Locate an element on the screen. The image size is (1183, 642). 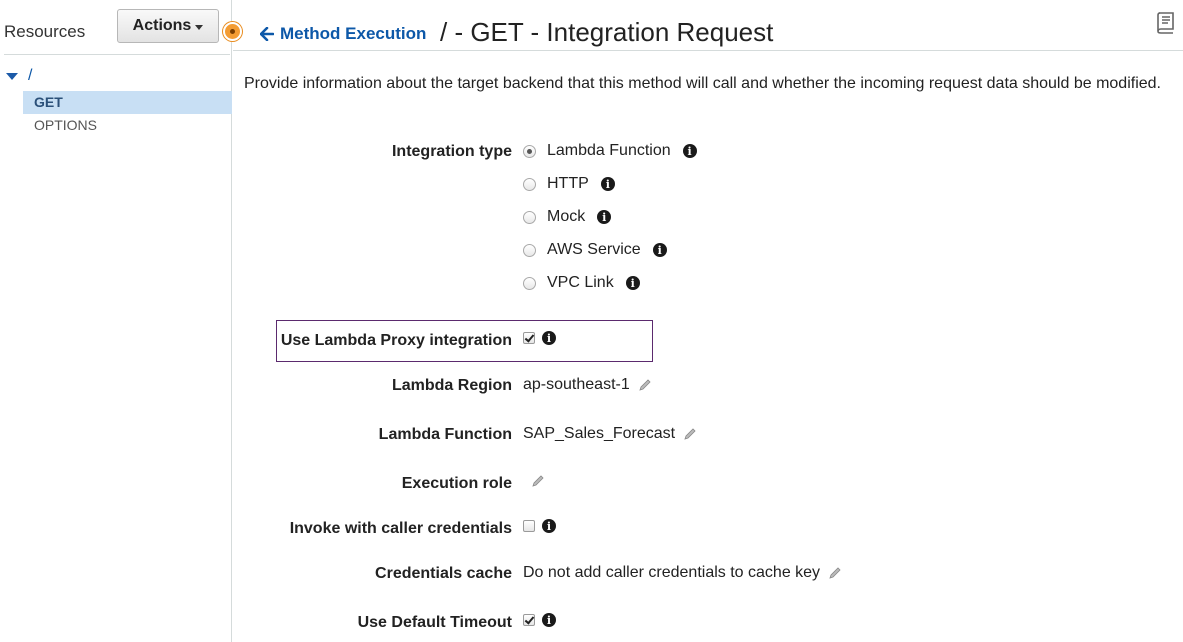
arrow-left-icon is located at coordinates (267, 34).